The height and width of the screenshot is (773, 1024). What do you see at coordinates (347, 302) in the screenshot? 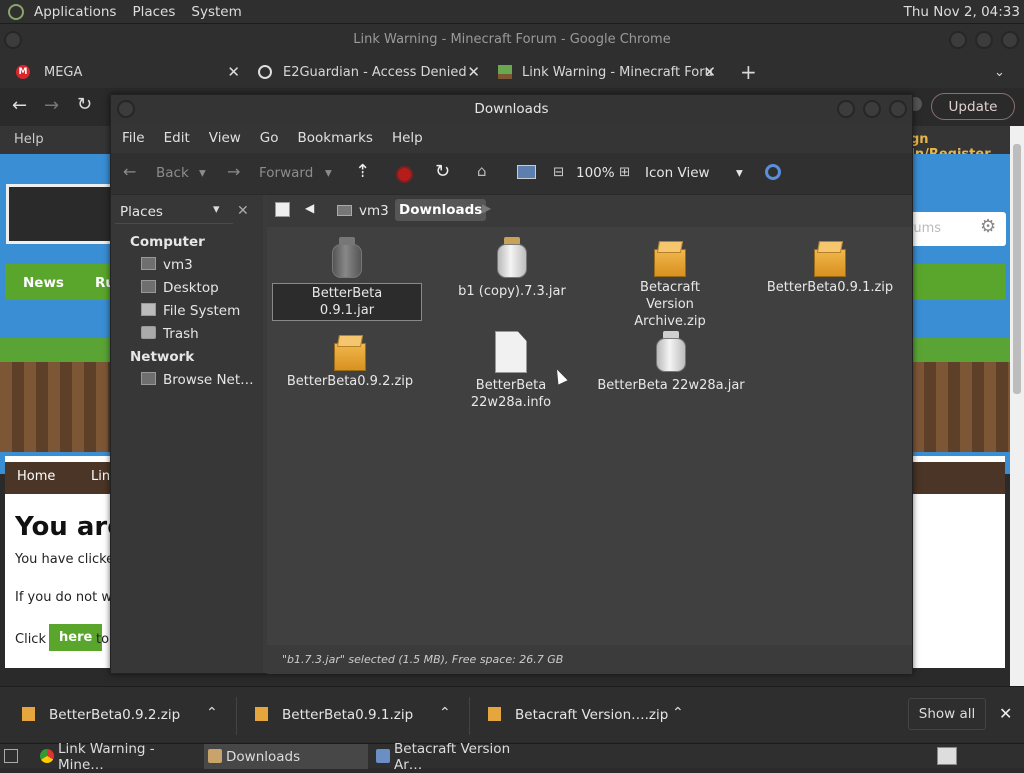
I see `file-name-edit: BetterBeta 0.9.1.jar` at bounding box center [347, 302].